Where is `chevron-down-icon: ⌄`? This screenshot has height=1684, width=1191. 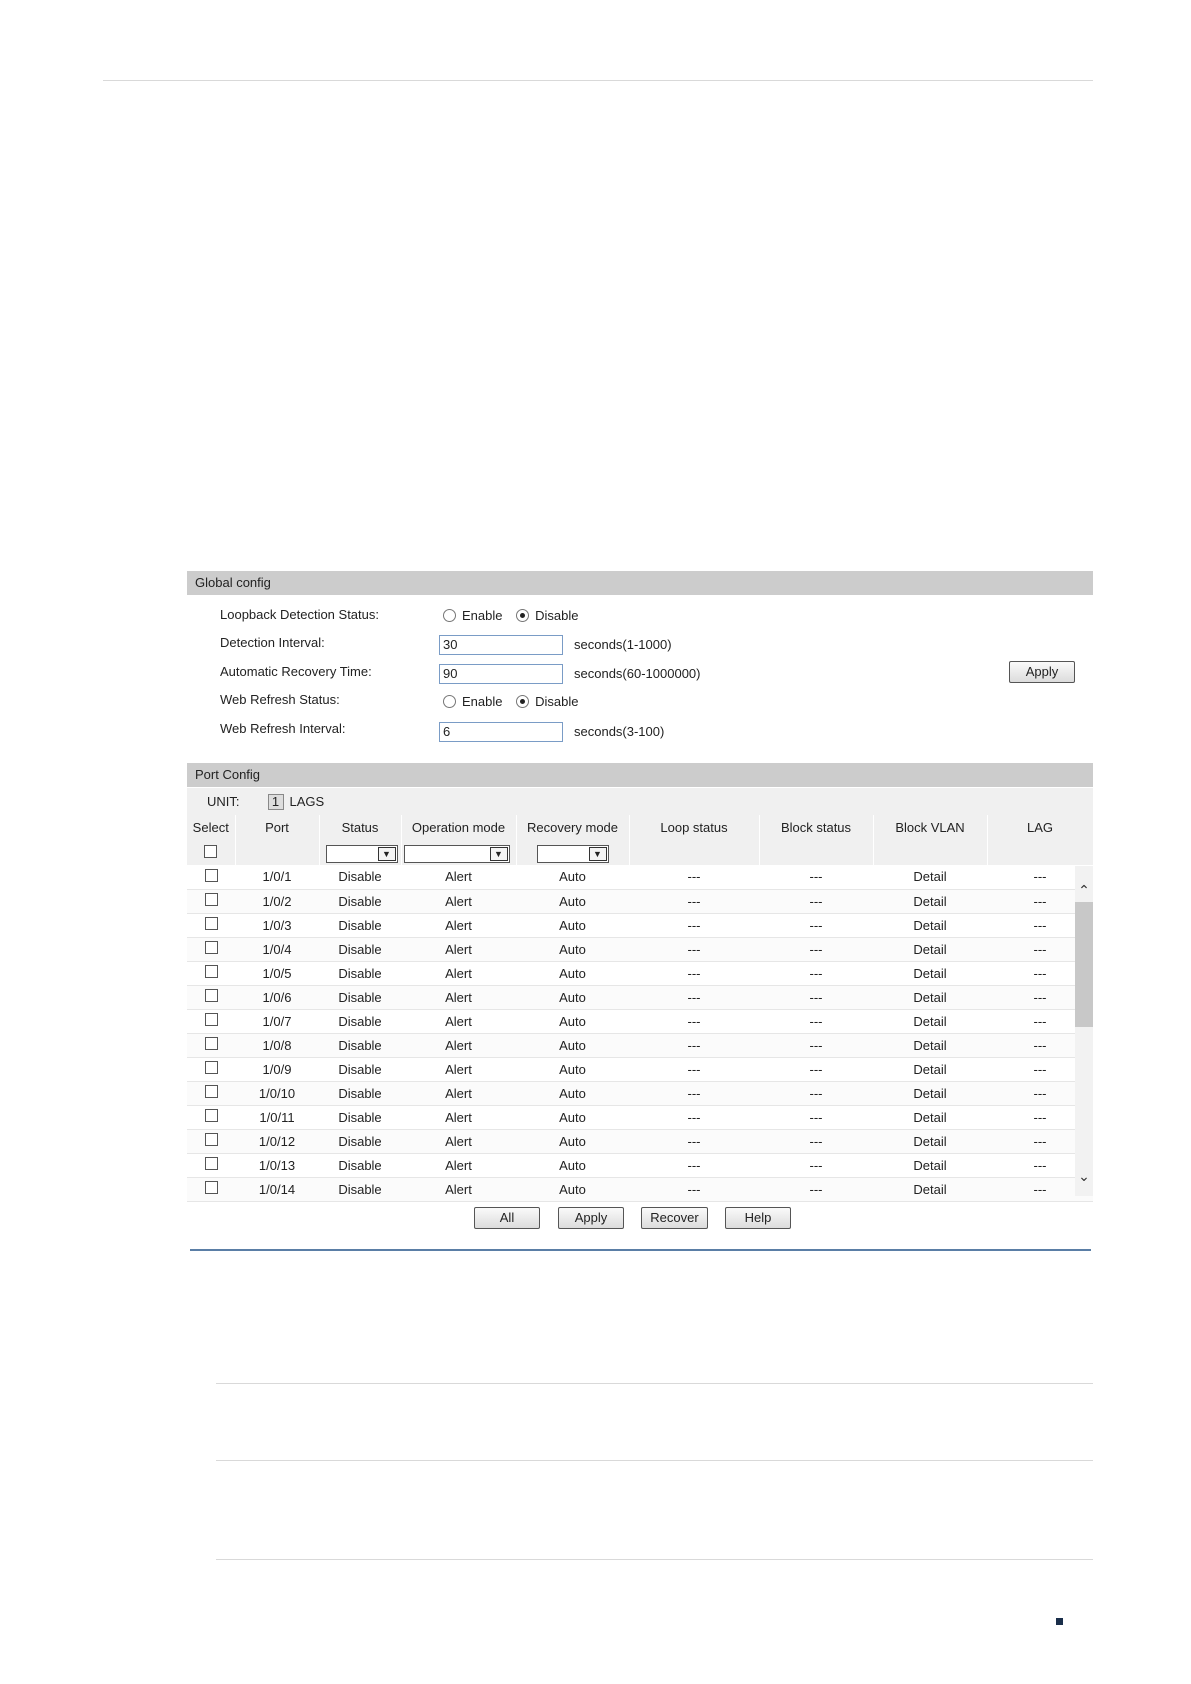 chevron-down-icon: ⌄ is located at coordinates (1084, 1176).